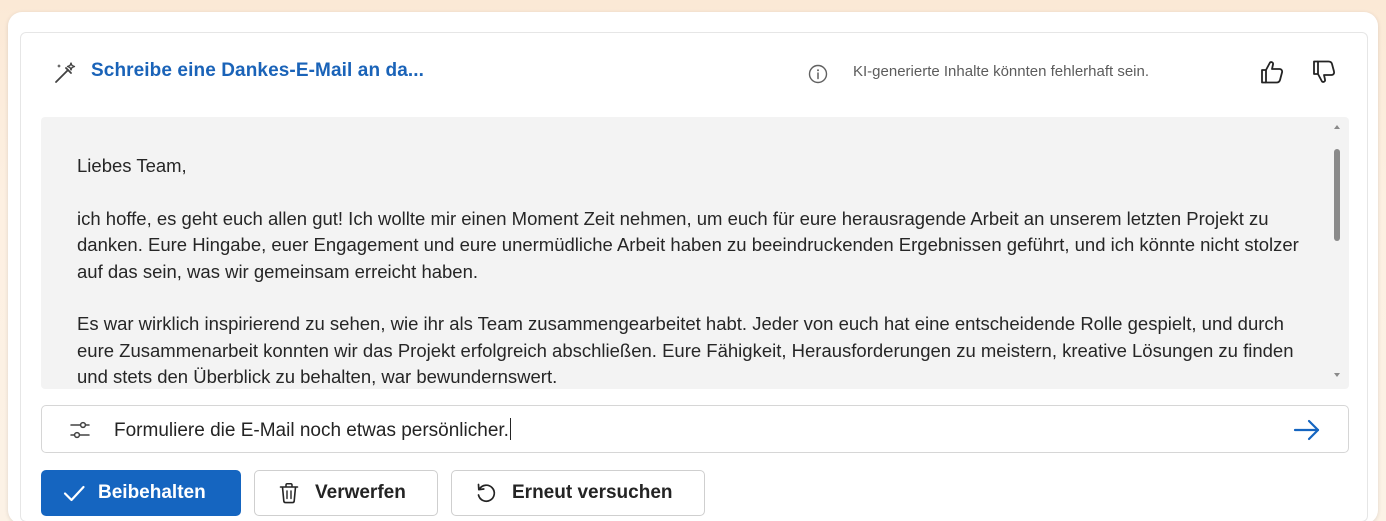 The width and height of the screenshot is (1386, 521). What do you see at coordinates (1337, 375) in the screenshot?
I see `scroll-down-arrow-icon` at bounding box center [1337, 375].